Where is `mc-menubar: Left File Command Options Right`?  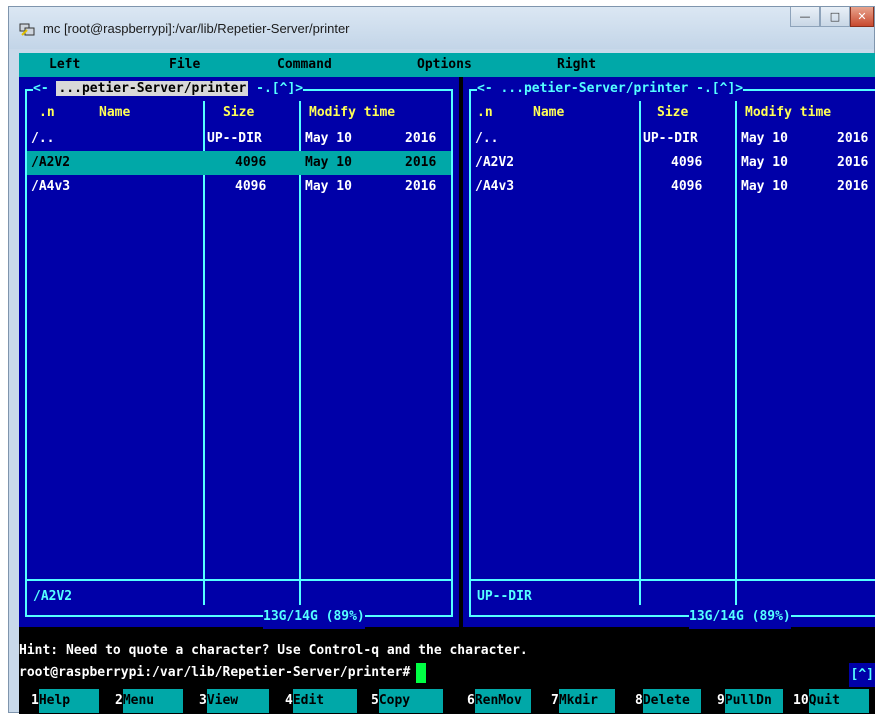 mc-menubar: Left File Command Options Right is located at coordinates (447, 65).